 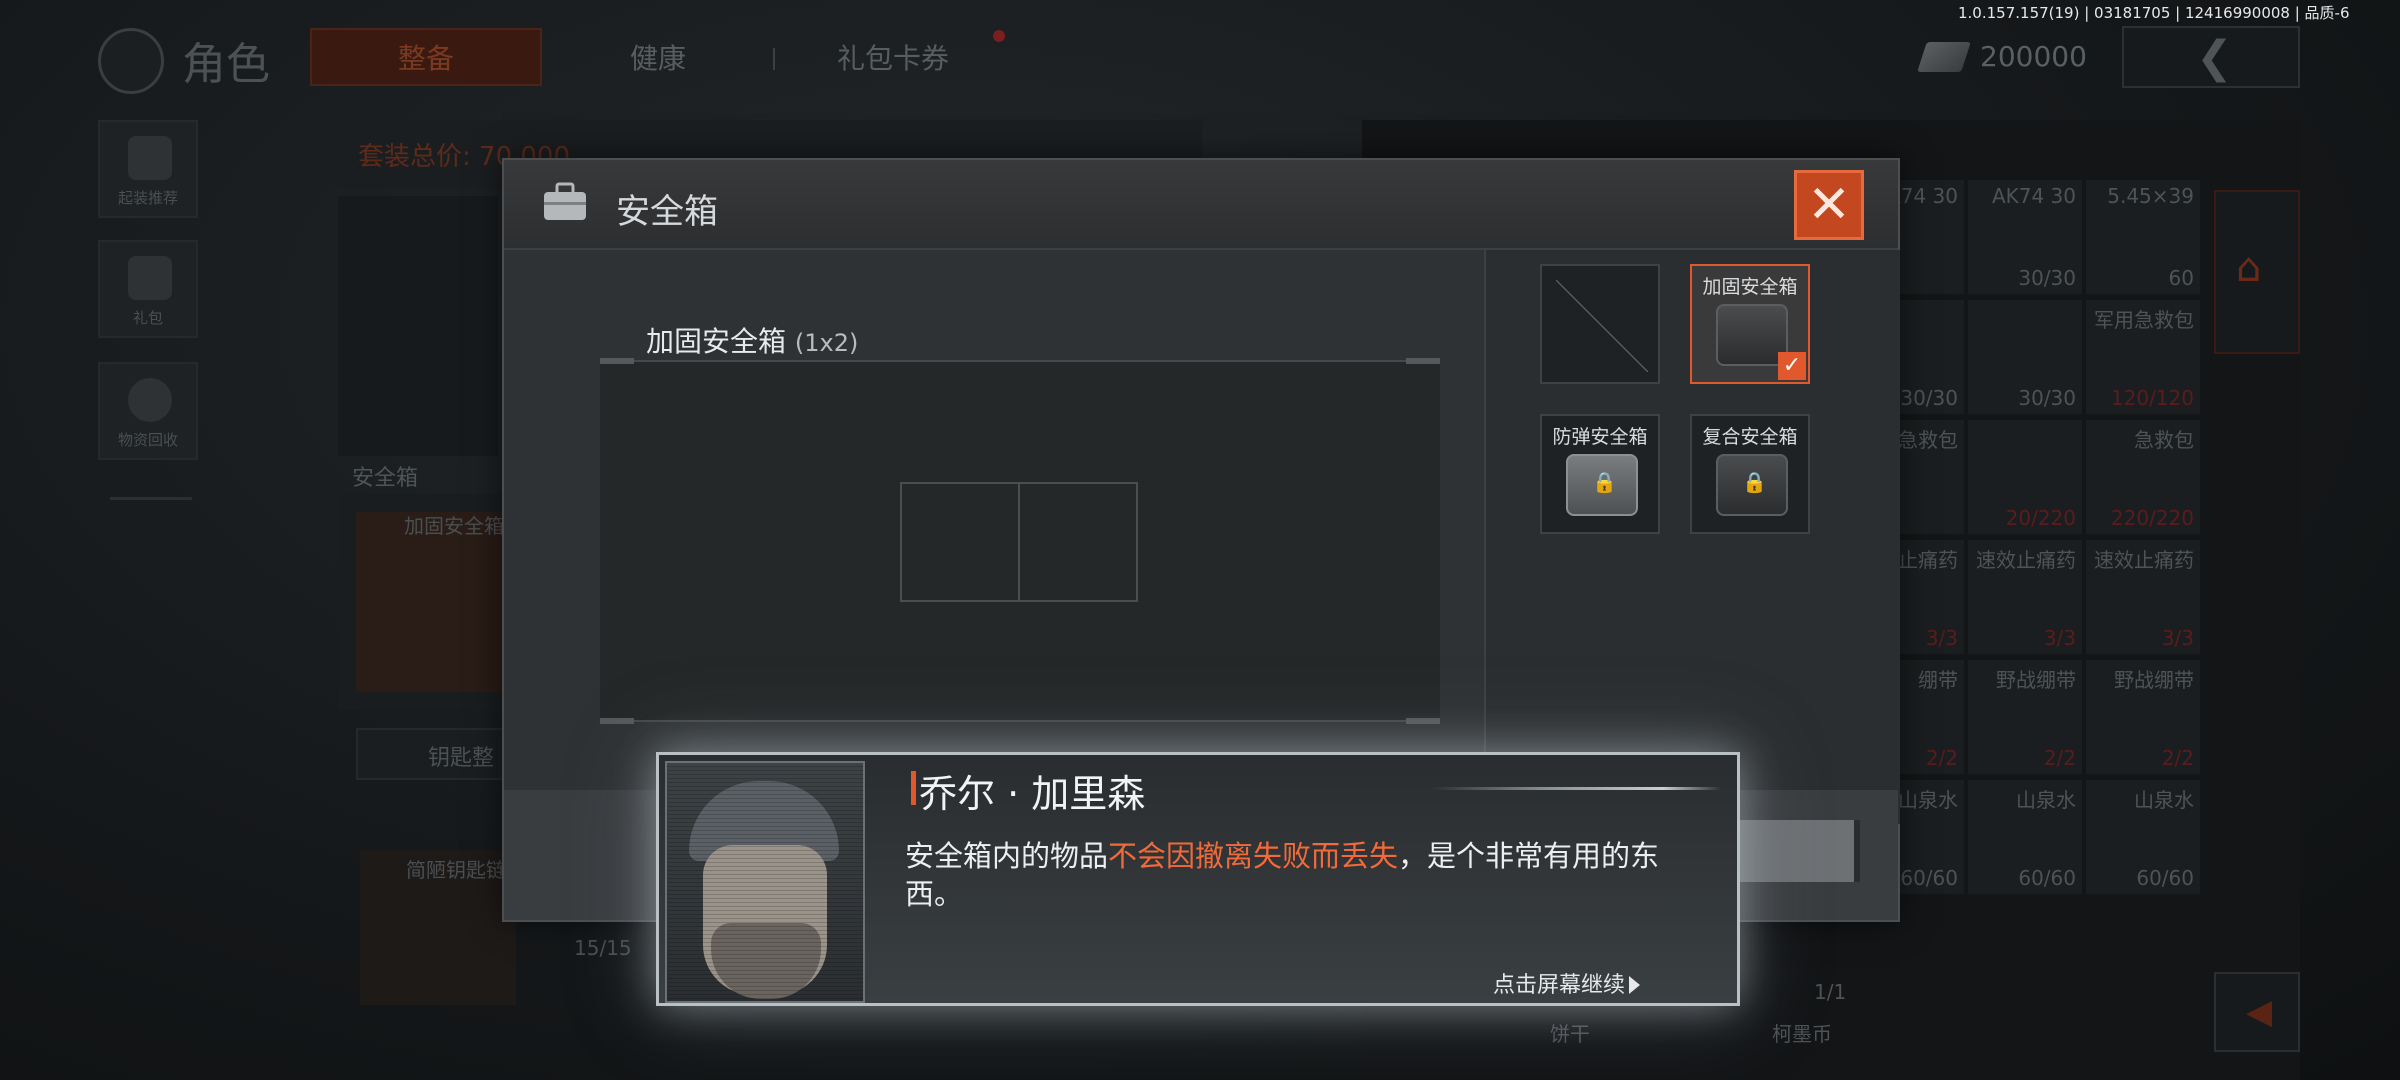 What do you see at coordinates (150, 158) in the screenshot?
I see `helmet-icon` at bounding box center [150, 158].